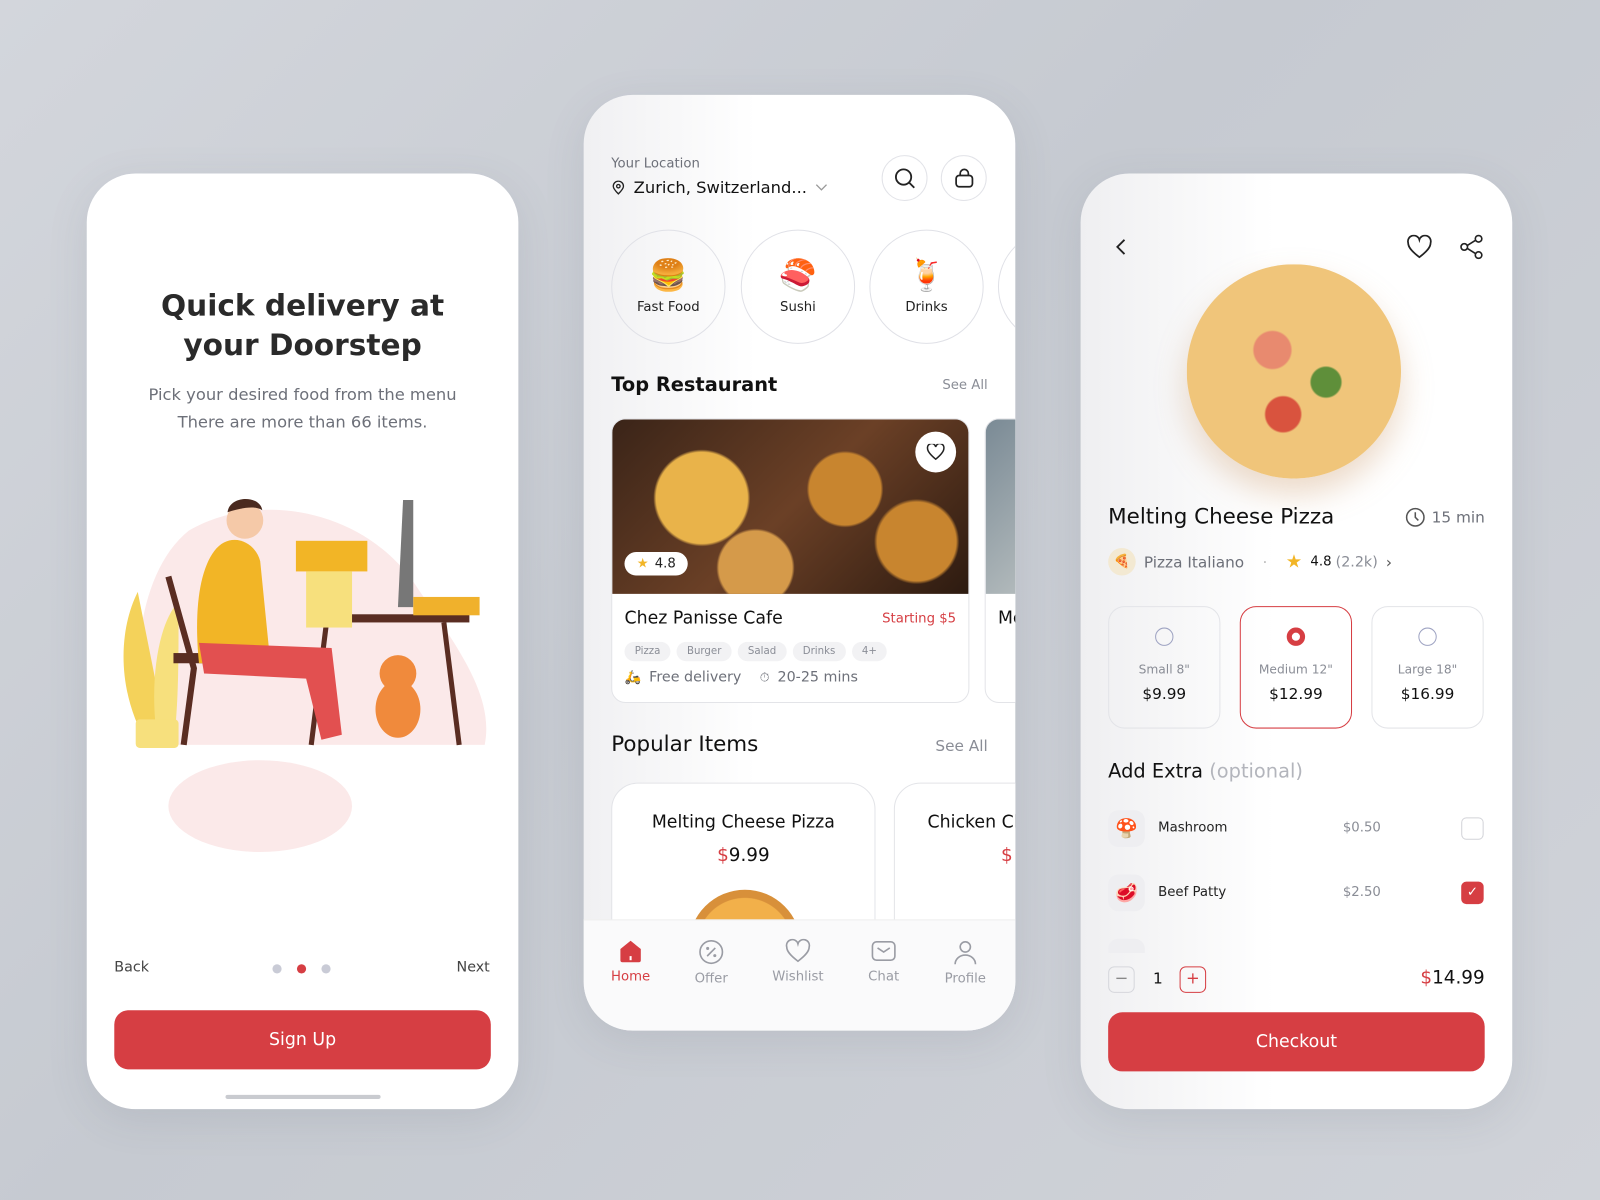  I want to click on category-label: Sushi, so click(798, 307).